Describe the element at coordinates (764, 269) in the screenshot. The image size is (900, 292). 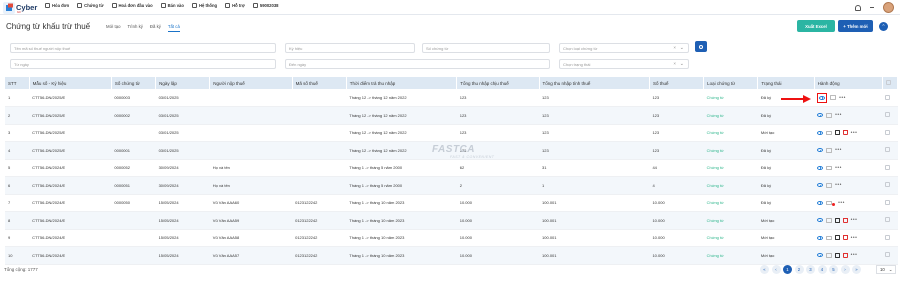
I see `first-page-button: «` at that location.